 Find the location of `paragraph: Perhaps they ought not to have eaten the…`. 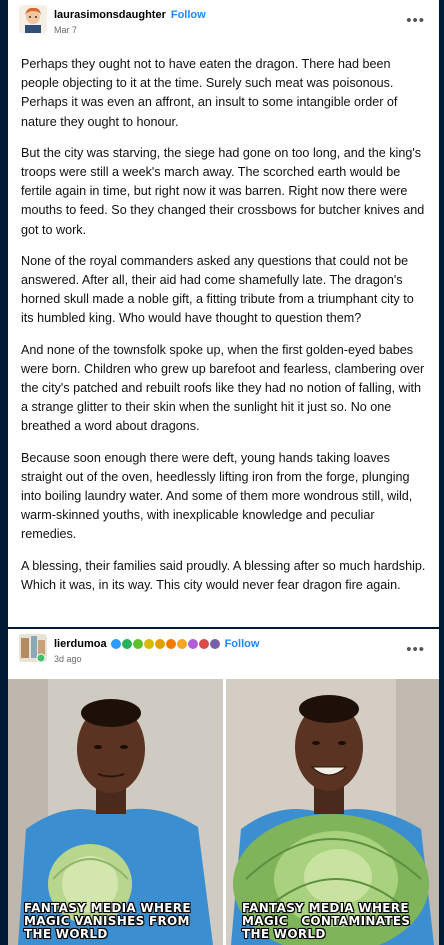

paragraph: Perhaps they ought not to have eaten the… is located at coordinates (209, 93).